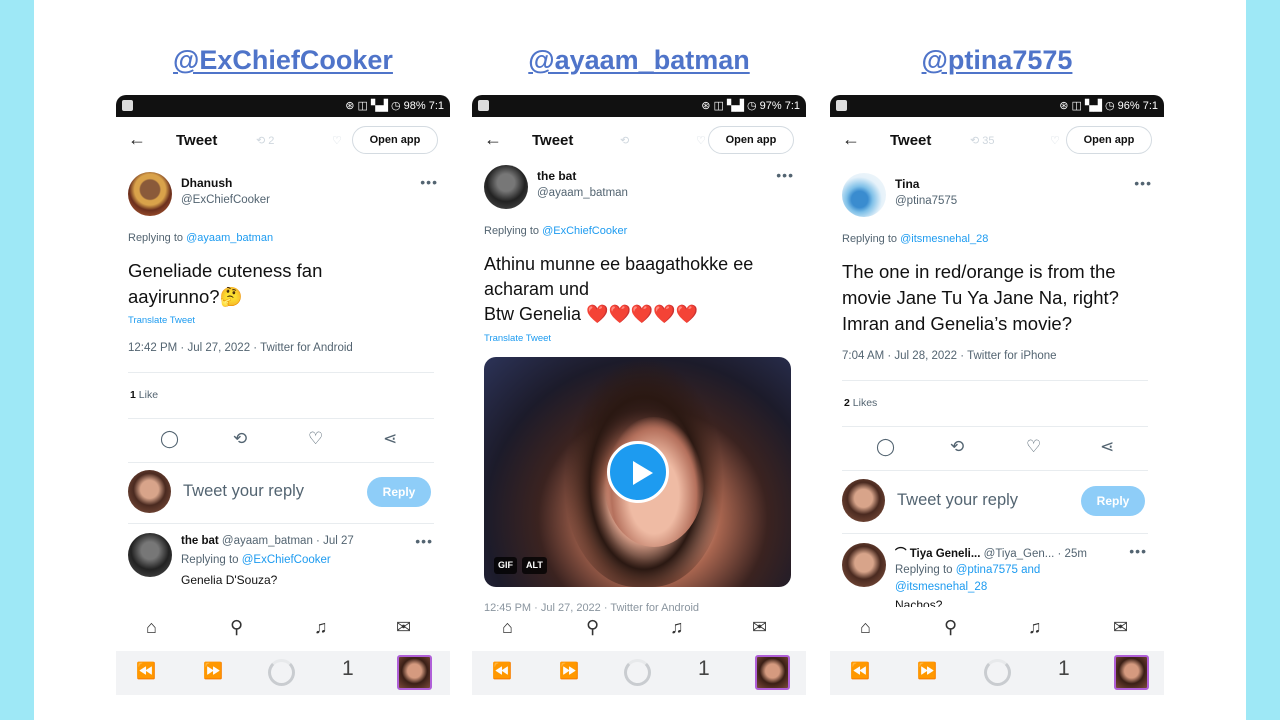 Image resolution: width=1280 pixels, height=720 pixels. Describe the element at coordinates (982, 141) in the screenshot. I see `retweet-ghost-icon: ⟲ 35` at that location.